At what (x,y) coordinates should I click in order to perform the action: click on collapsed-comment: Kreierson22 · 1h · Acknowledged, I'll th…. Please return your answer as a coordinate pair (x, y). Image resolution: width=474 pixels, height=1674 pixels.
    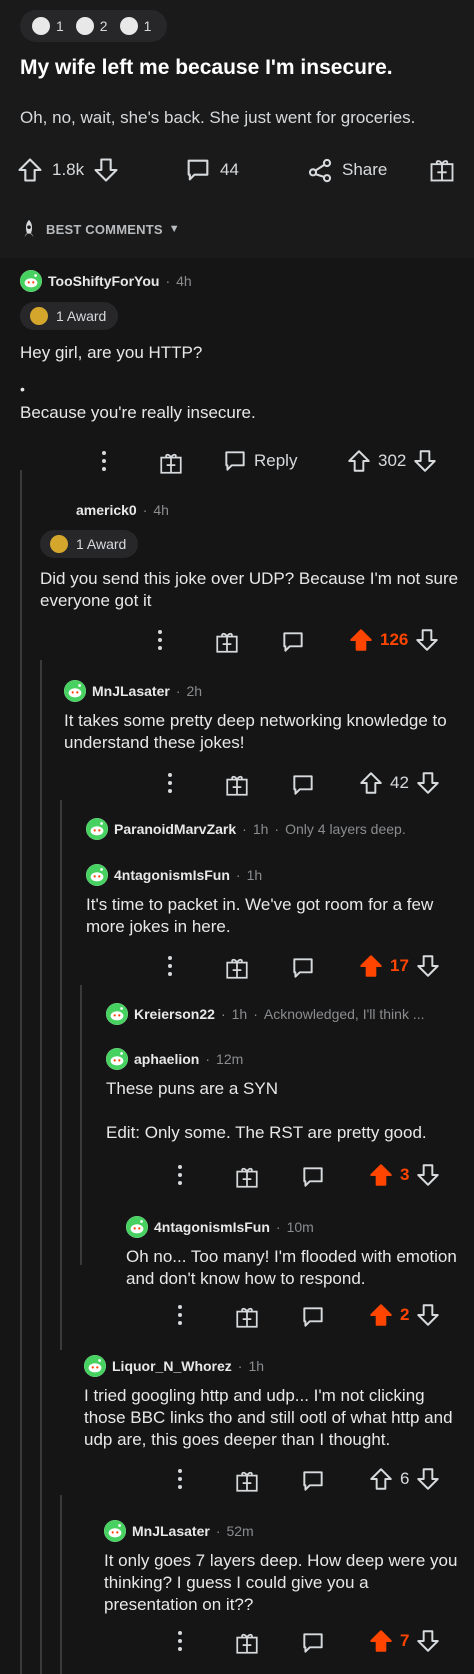
    Looking at the image, I should click on (286, 1014).